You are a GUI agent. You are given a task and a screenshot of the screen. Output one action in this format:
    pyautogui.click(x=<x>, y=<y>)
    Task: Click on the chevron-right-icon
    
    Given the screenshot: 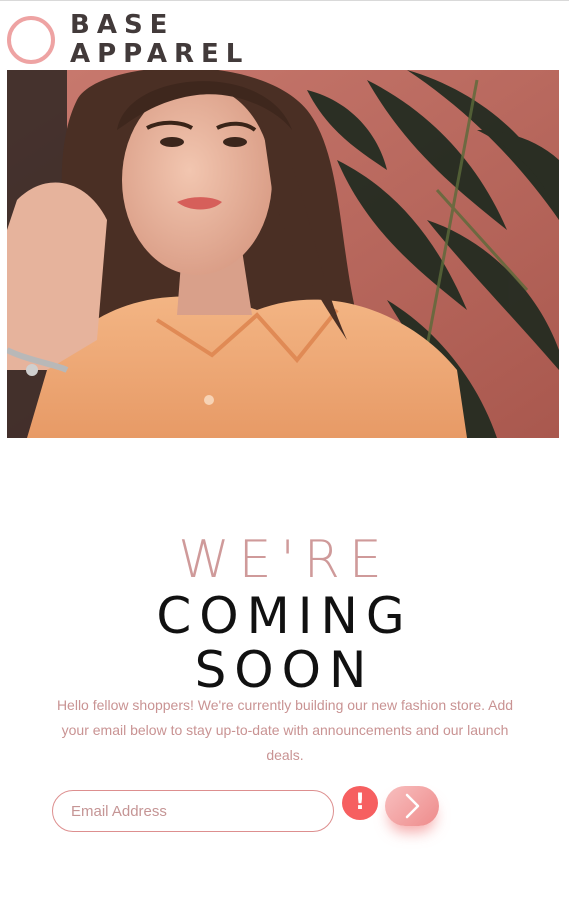 What is the action you would take?
    pyautogui.click(x=412, y=806)
    